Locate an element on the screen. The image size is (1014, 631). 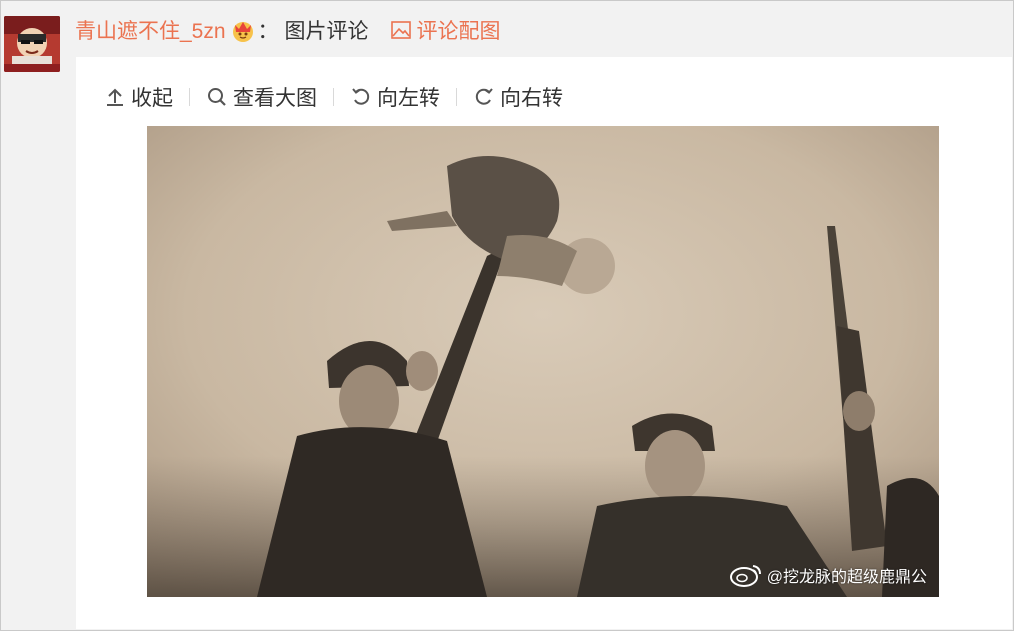
rotate-right-button: 向右转 is located at coordinates (518, 97).